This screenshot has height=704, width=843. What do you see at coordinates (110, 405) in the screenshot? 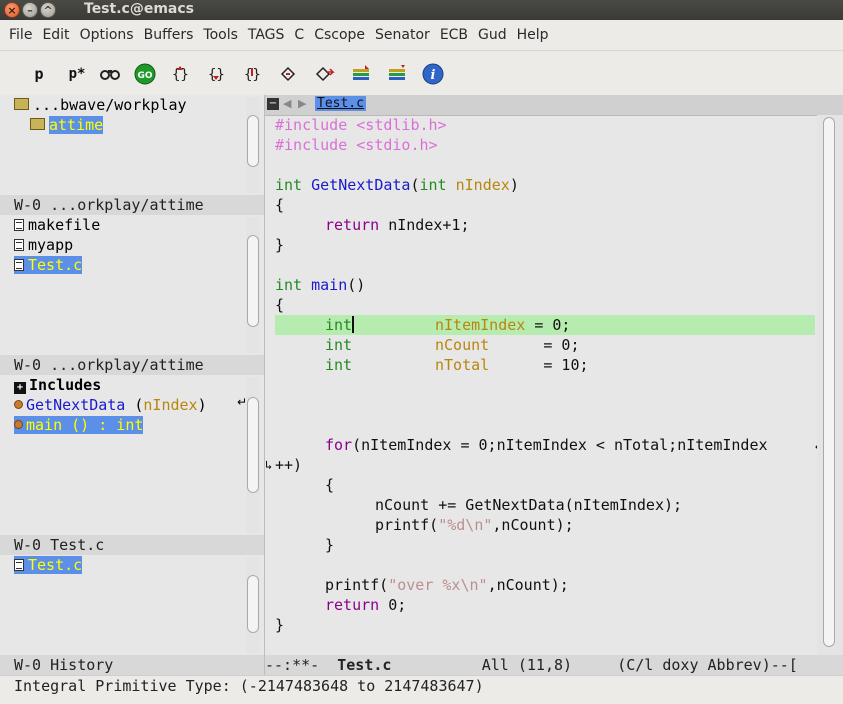
I see `method-getnextdata: GetNextData (nIndex)` at bounding box center [110, 405].